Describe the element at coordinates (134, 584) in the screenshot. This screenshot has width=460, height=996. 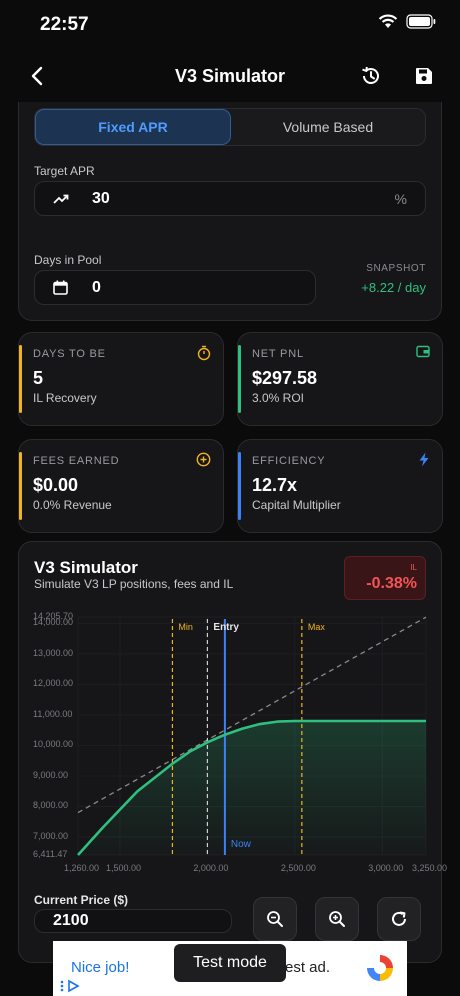
I see `simulator-subtitle: Simulate V3 LP positions, fees and IL` at that location.